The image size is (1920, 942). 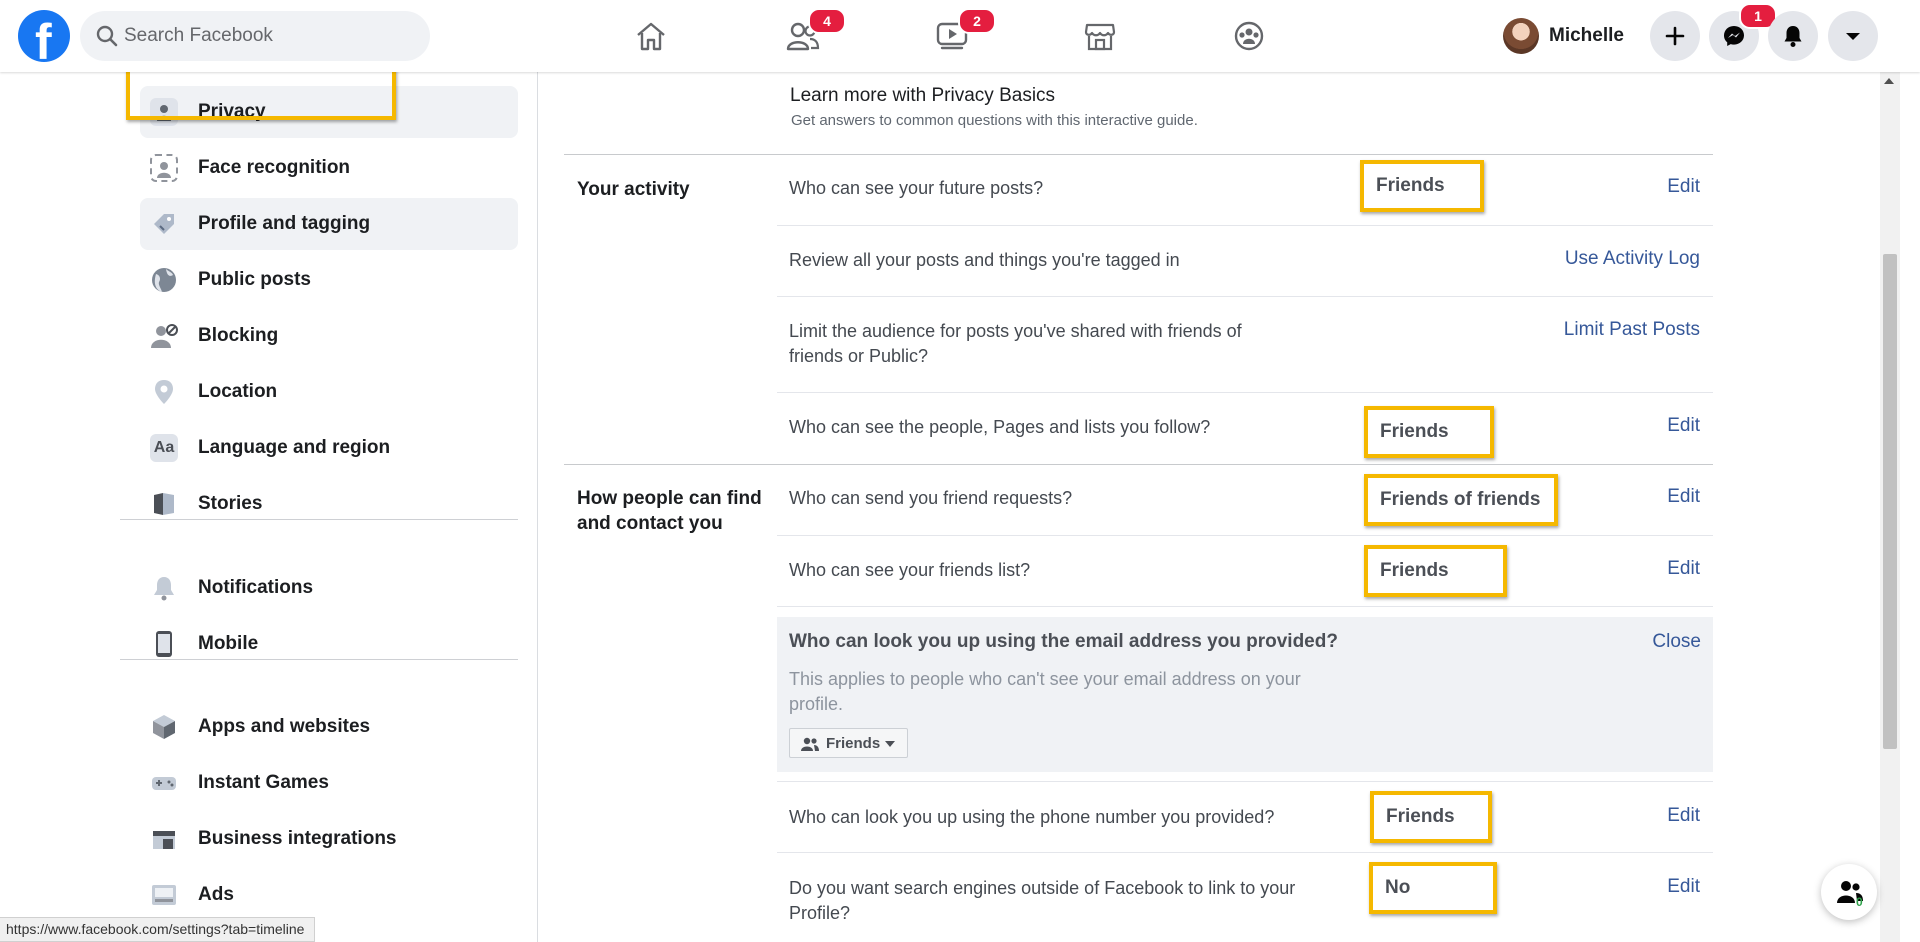 I want to click on sidebar-item-label: Profile and tagging, so click(x=284, y=223).